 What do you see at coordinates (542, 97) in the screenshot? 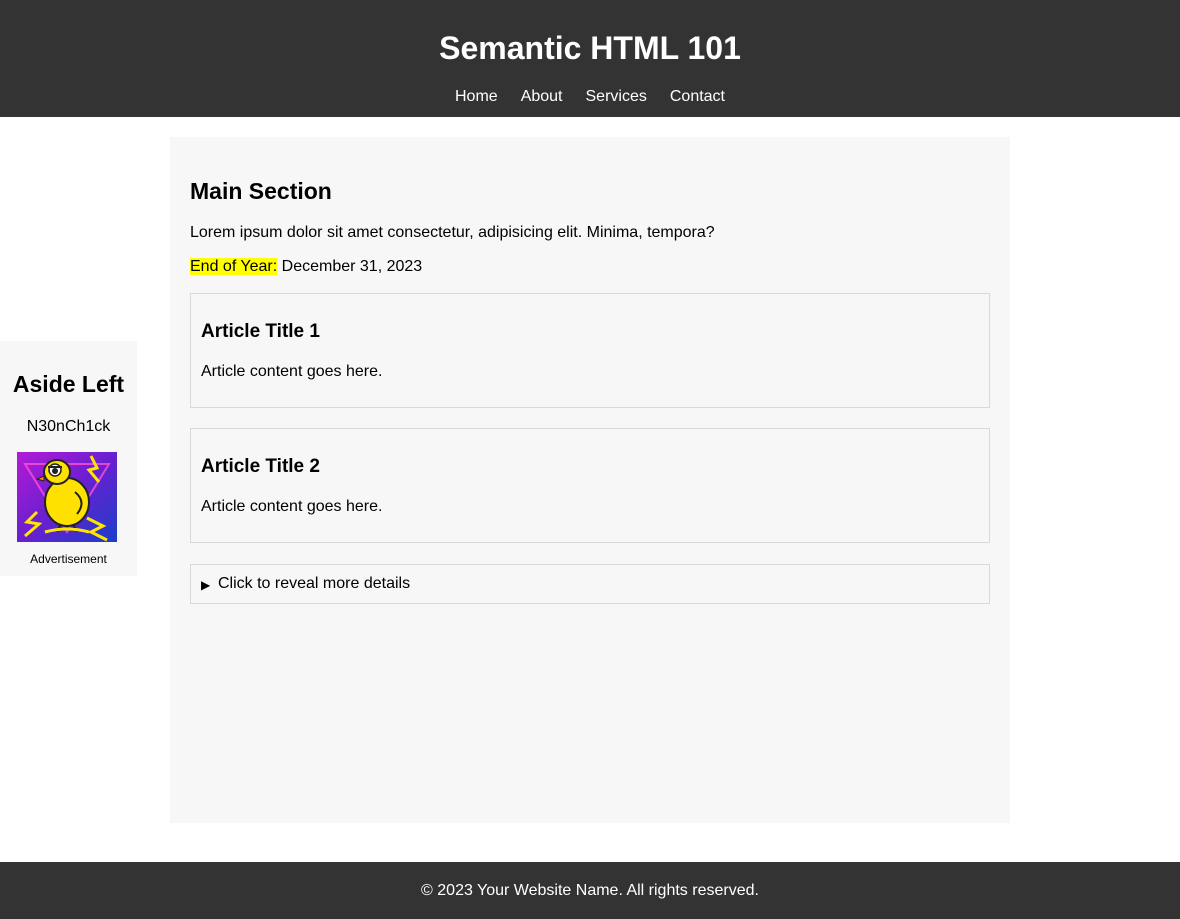
I see `nav-link-about: About` at bounding box center [542, 97].